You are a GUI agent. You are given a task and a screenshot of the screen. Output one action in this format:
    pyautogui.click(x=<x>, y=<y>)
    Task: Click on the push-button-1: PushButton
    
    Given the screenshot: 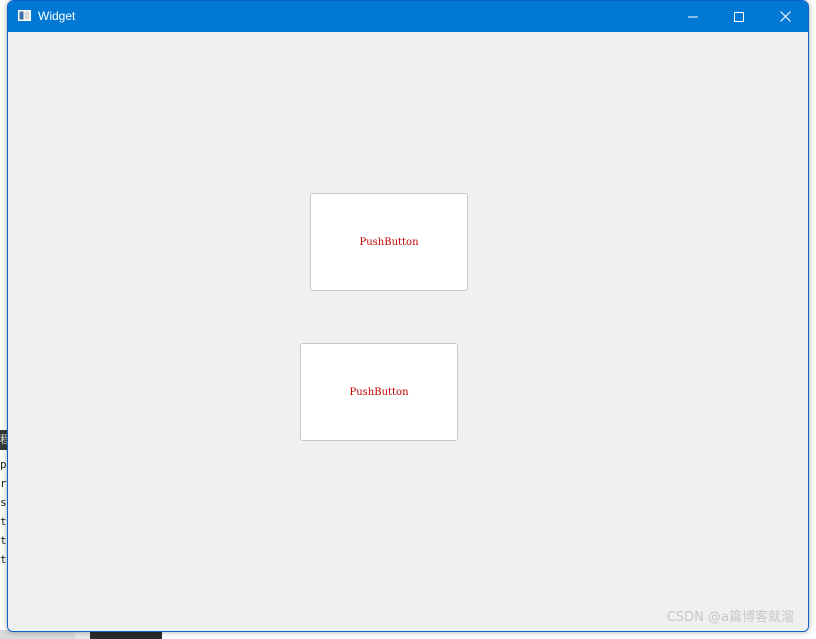 What is the action you would take?
    pyautogui.click(x=389, y=242)
    